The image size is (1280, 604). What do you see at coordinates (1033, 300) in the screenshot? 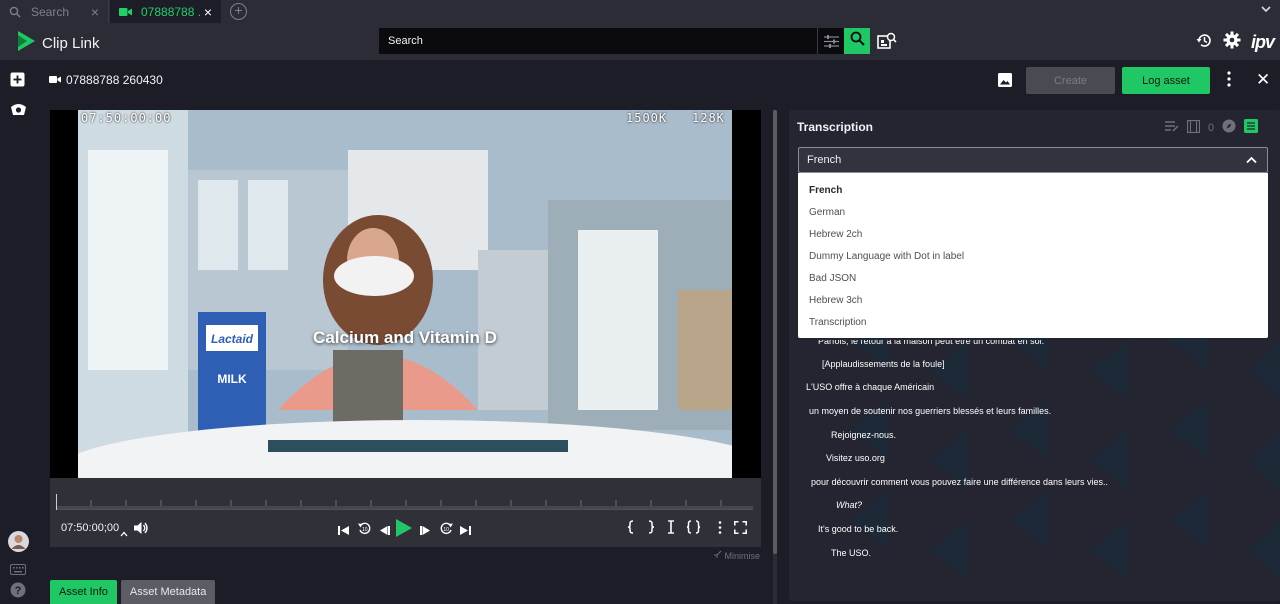
I see `language-option: Hebrew 3ch` at bounding box center [1033, 300].